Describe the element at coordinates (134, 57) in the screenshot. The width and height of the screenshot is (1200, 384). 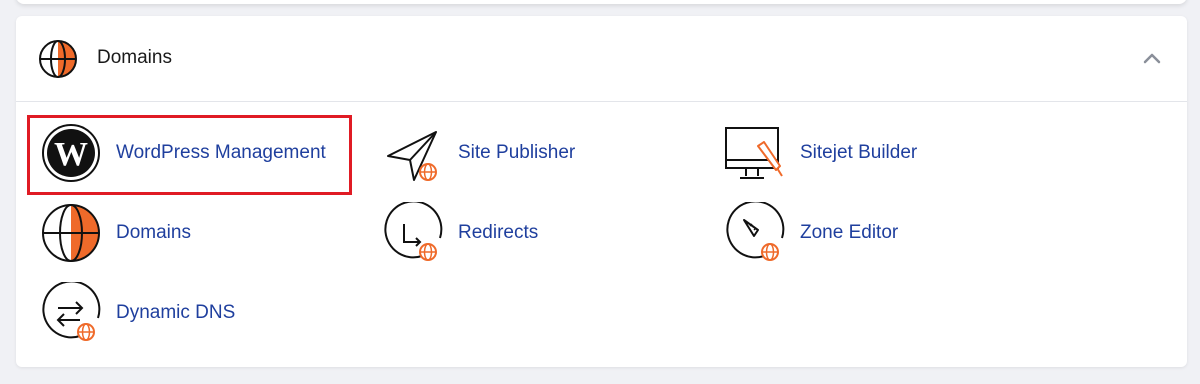
I see `section-title: Domains` at that location.